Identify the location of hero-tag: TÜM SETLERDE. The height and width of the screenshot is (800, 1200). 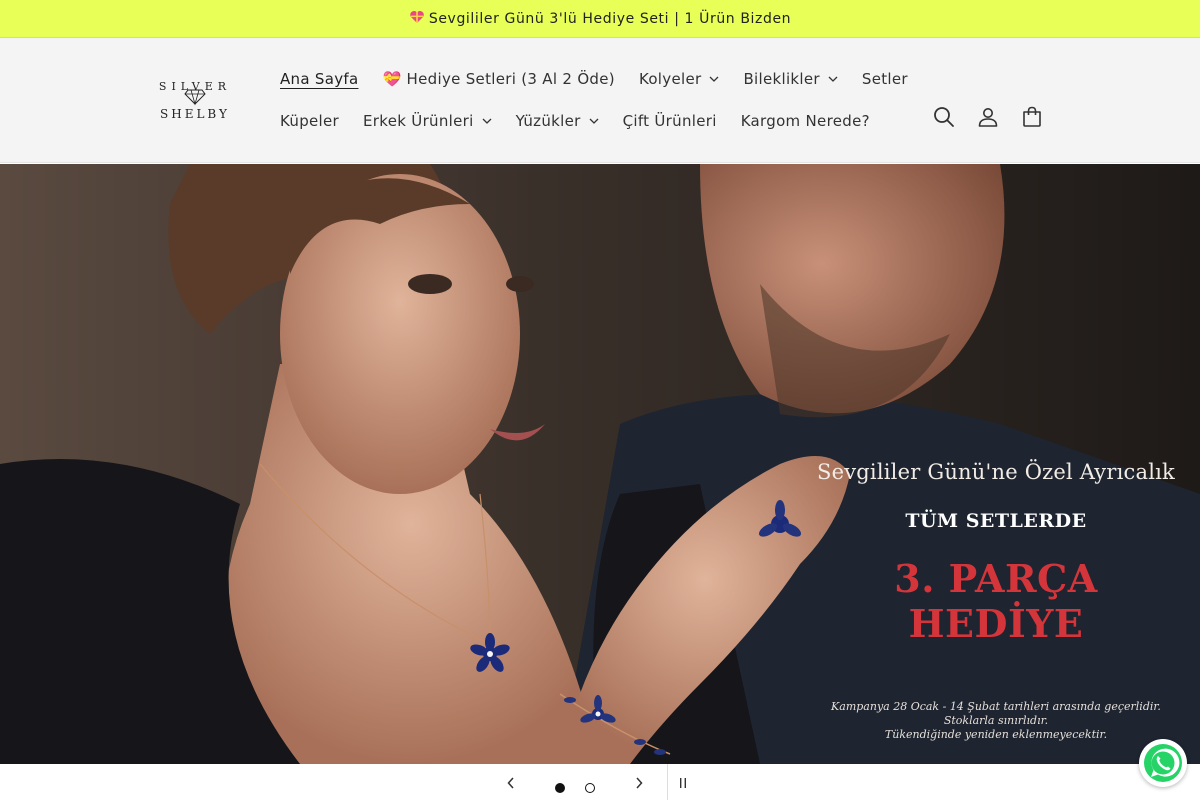
(996, 521).